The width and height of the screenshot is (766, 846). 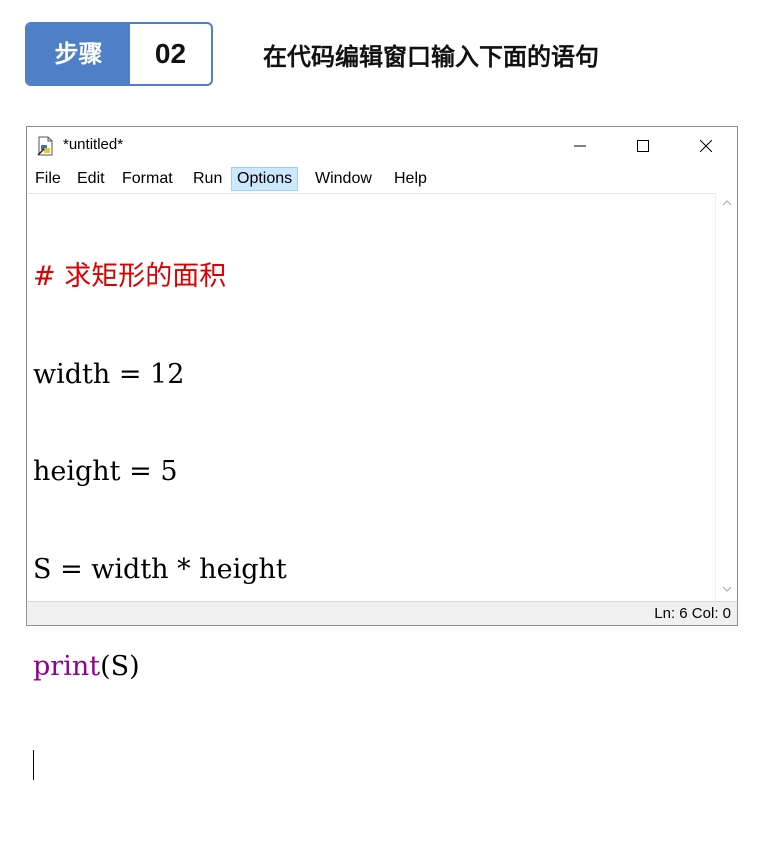 I want to click on maximize-button, so click(x=643, y=146).